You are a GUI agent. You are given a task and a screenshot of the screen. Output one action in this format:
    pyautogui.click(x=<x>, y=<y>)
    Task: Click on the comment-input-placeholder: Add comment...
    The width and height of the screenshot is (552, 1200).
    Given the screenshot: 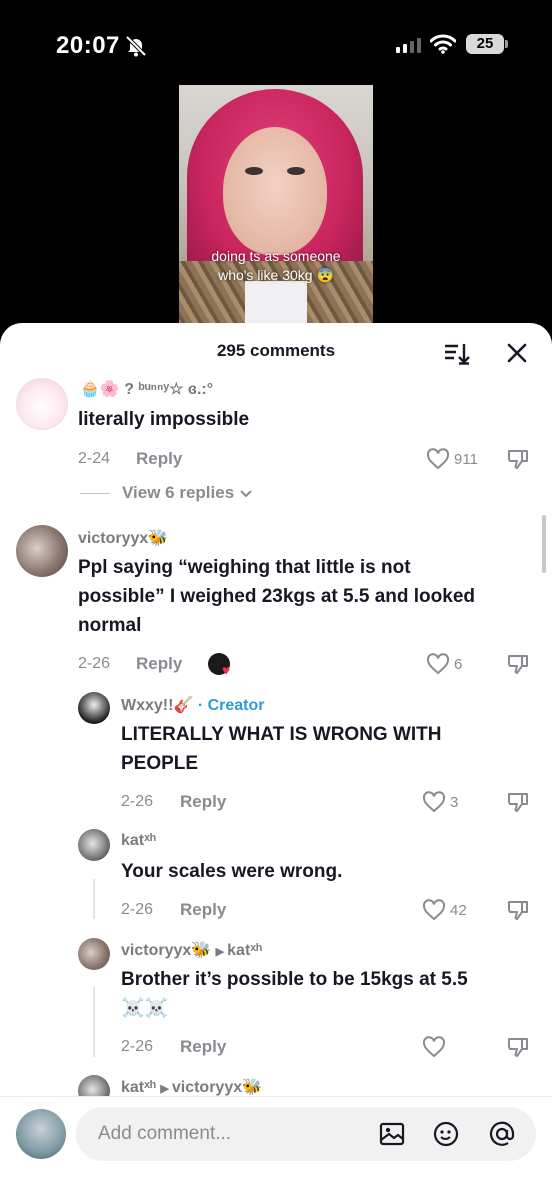 What is the action you would take?
    pyautogui.click(x=165, y=1133)
    